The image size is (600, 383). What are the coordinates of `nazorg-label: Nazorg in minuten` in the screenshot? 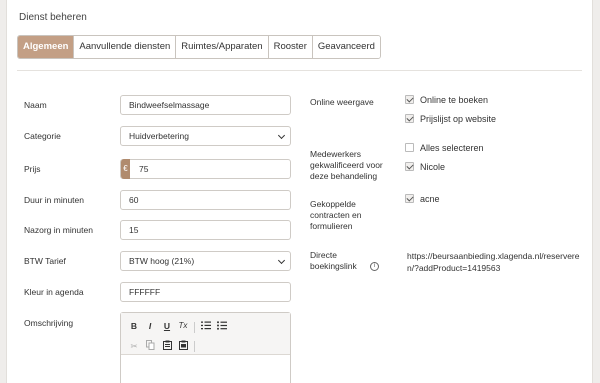 It's located at (58, 230).